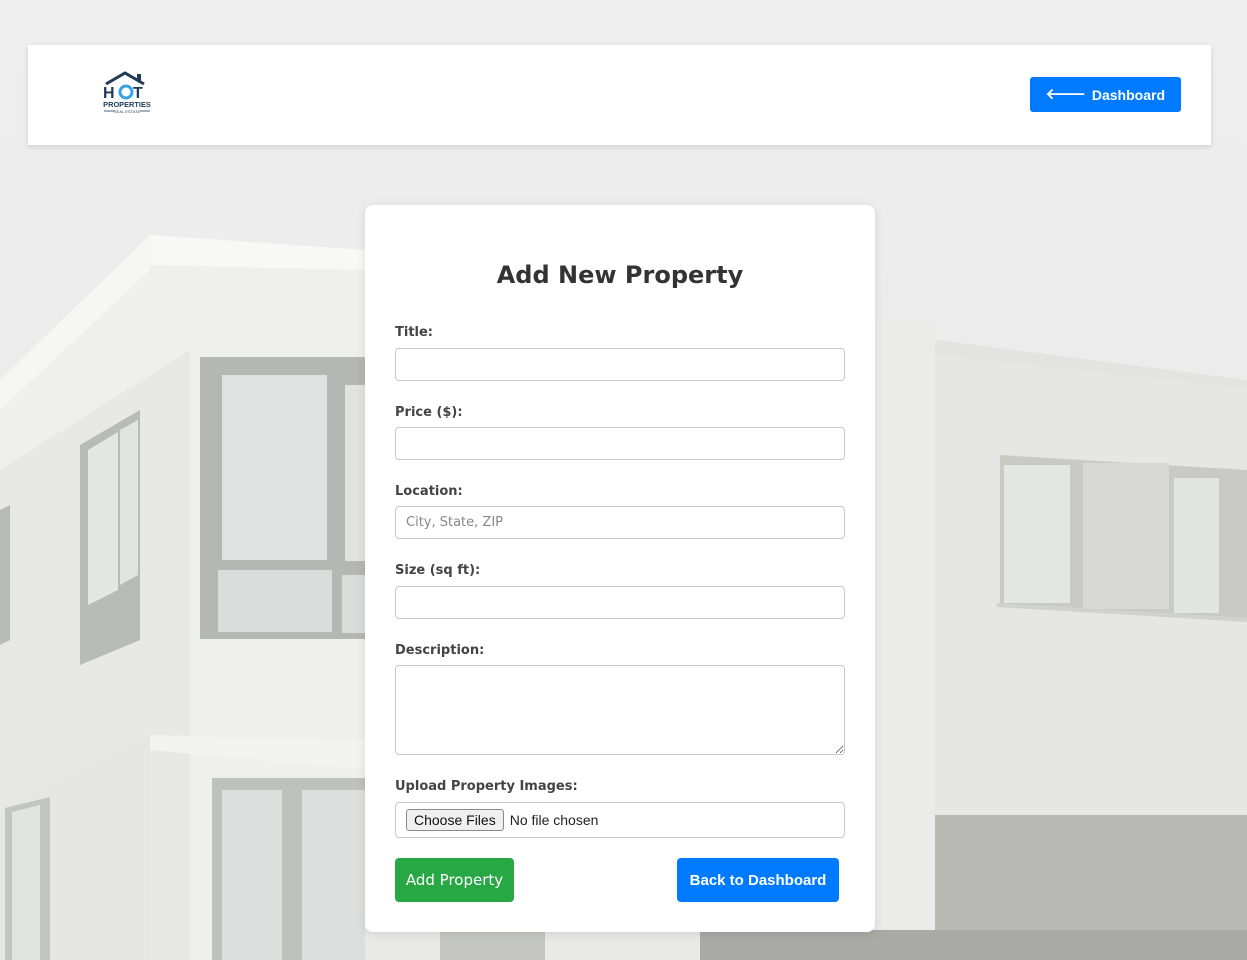 This screenshot has height=960, width=1247. I want to click on top-navbar: H T PROPERTIES REAL ESTATE 🡐 Dashboard, so click(619, 95).